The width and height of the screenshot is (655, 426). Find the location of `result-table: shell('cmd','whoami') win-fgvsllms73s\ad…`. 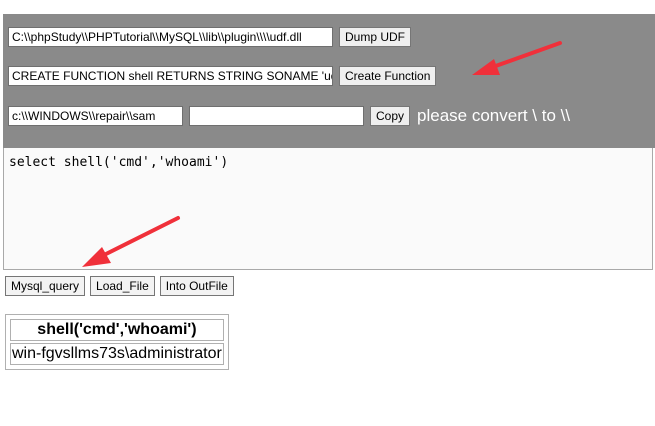

result-table: shell('cmd','whoami') win-fgvsllms73s\ad… is located at coordinates (117, 342).